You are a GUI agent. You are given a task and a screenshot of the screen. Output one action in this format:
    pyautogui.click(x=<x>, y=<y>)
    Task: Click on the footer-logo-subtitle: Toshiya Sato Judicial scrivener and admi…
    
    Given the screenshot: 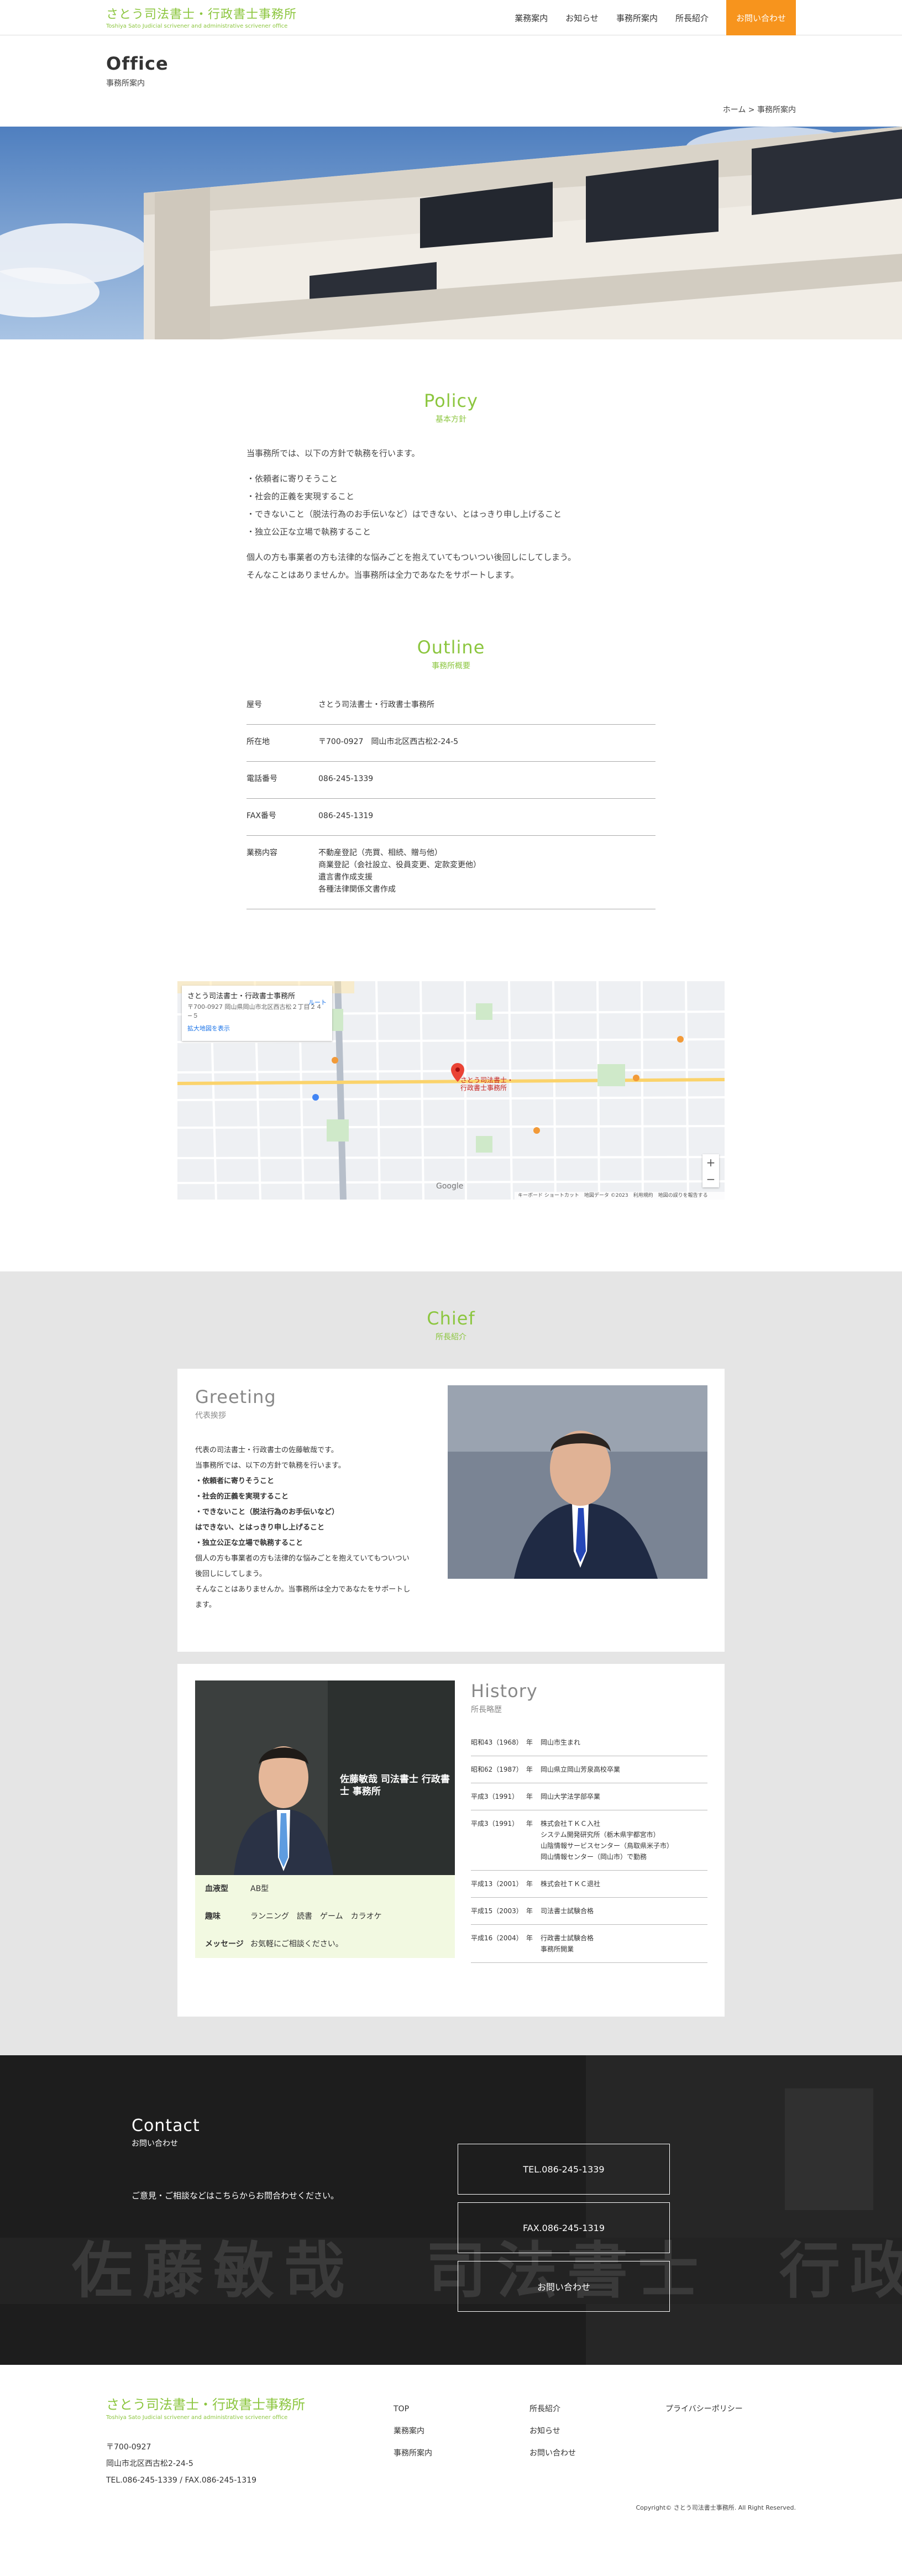 What is the action you would take?
    pyautogui.click(x=197, y=2418)
    